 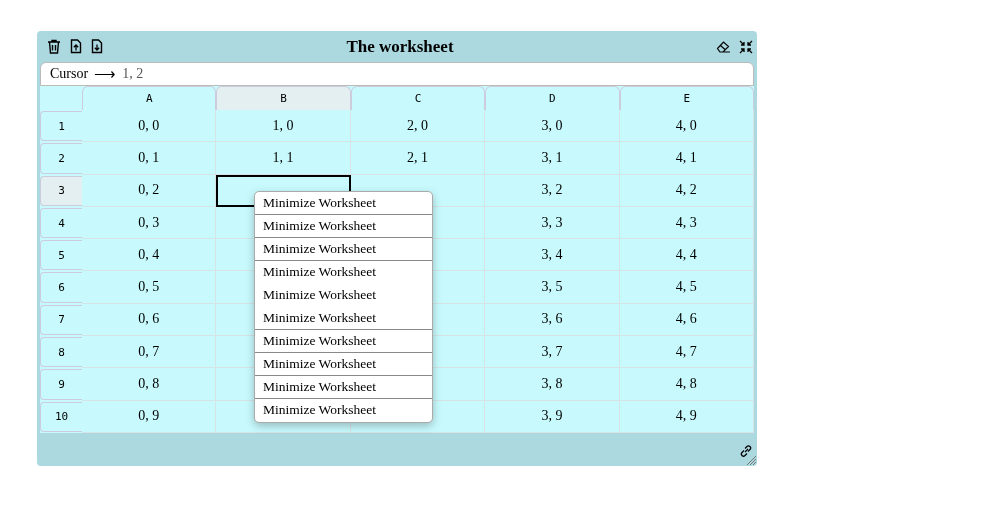 What do you see at coordinates (552, 126) in the screenshot?
I see `table-cell: 3, 0` at bounding box center [552, 126].